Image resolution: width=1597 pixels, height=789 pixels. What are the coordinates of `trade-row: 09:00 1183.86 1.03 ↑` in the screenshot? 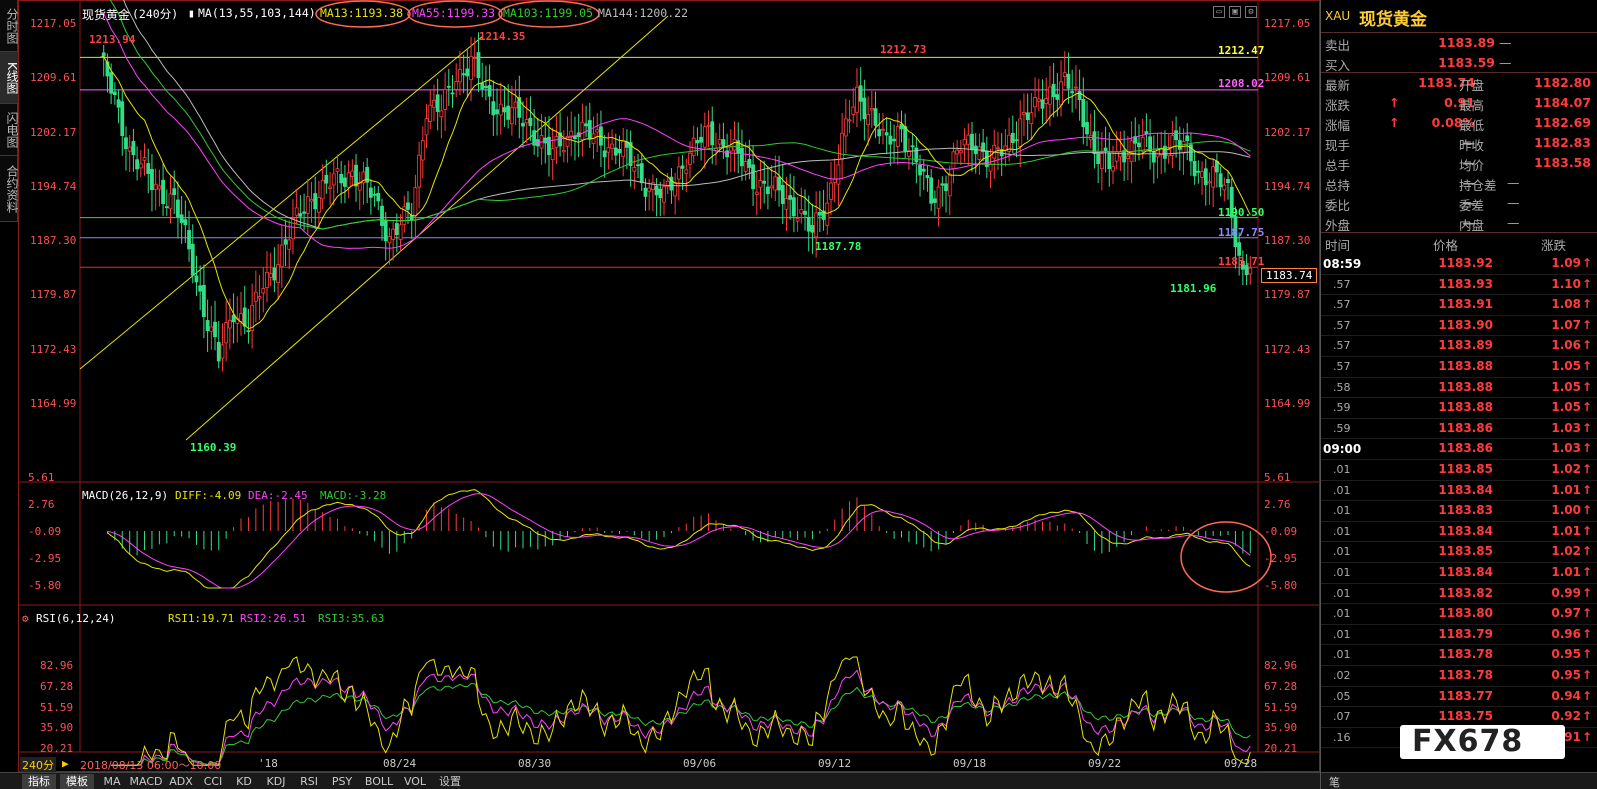 It's located at (1459, 449).